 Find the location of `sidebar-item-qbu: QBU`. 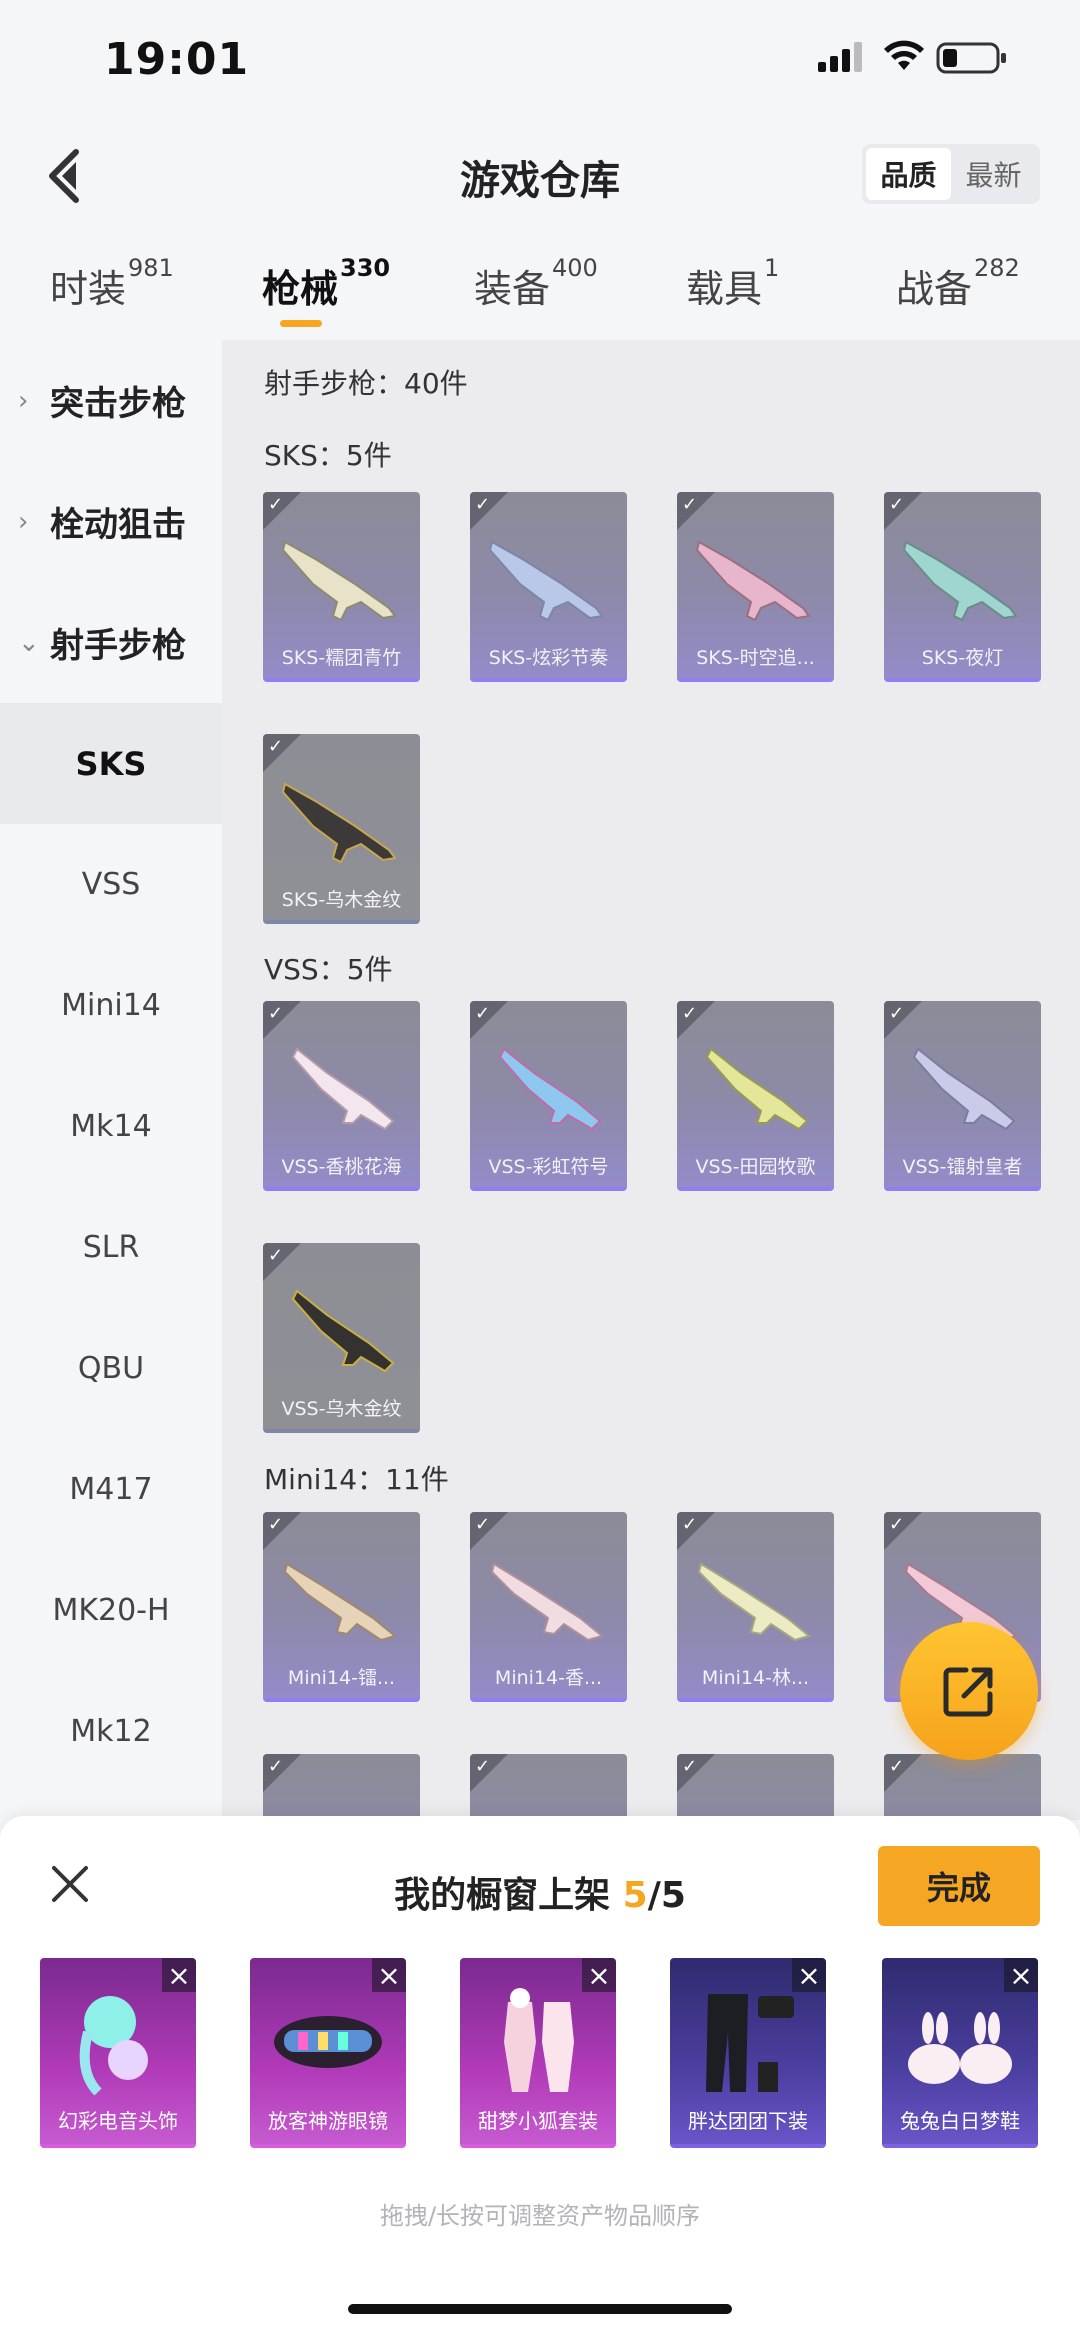

sidebar-item-qbu: QBU is located at coordinates (111, 1368).